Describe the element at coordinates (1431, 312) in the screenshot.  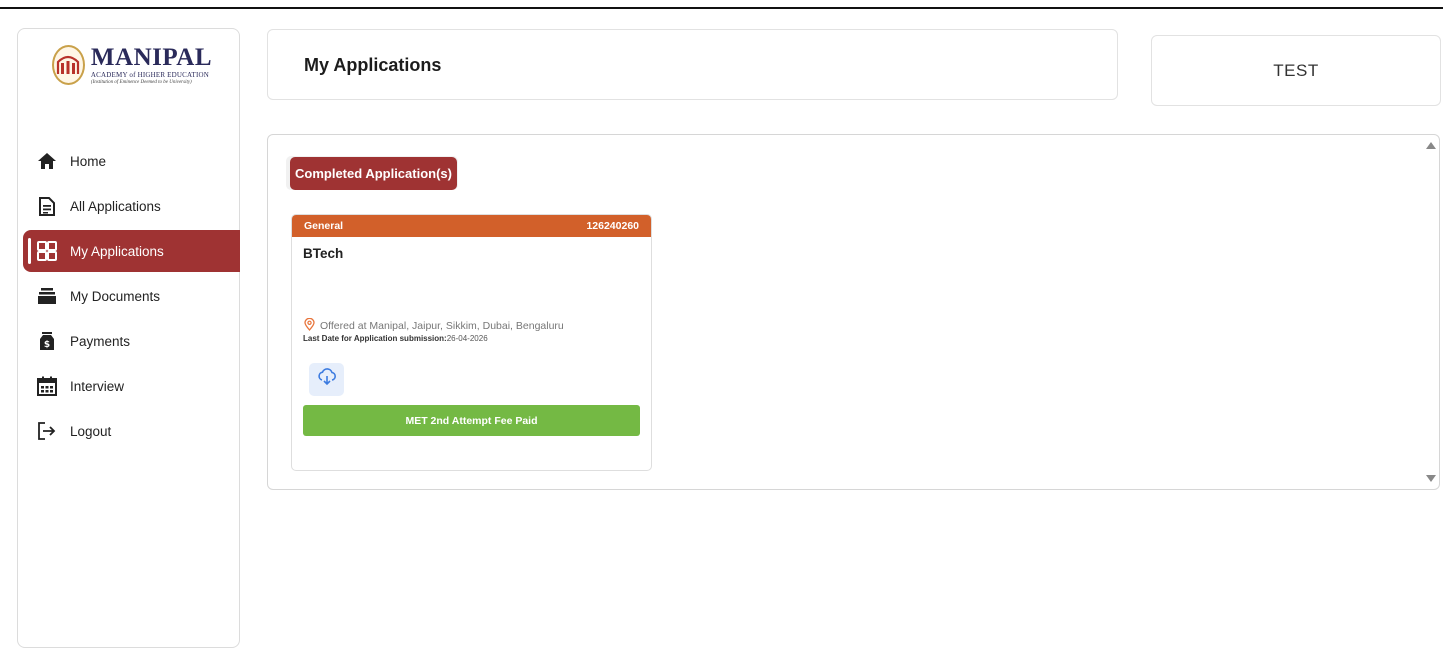
I see `vertical-scrollbar` at that location.